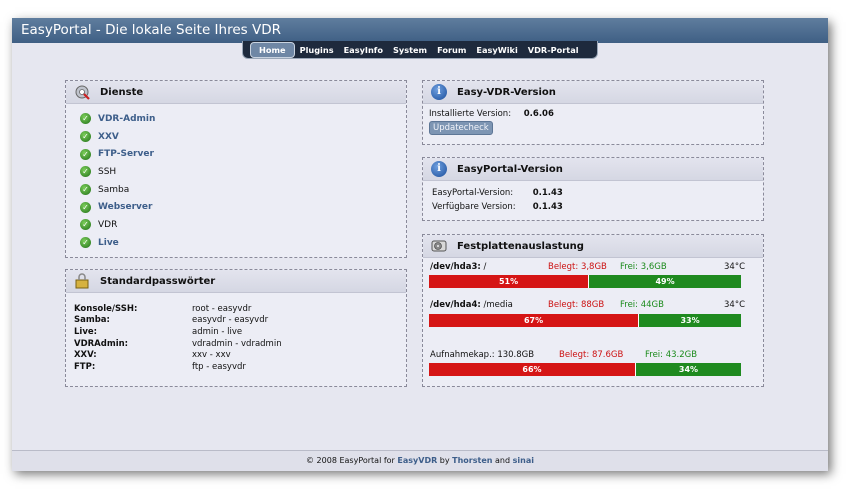 The width and height of the screenshot is (848, 503). I want to click on disk-used: Belegt: 88GB, so click(576, 305).